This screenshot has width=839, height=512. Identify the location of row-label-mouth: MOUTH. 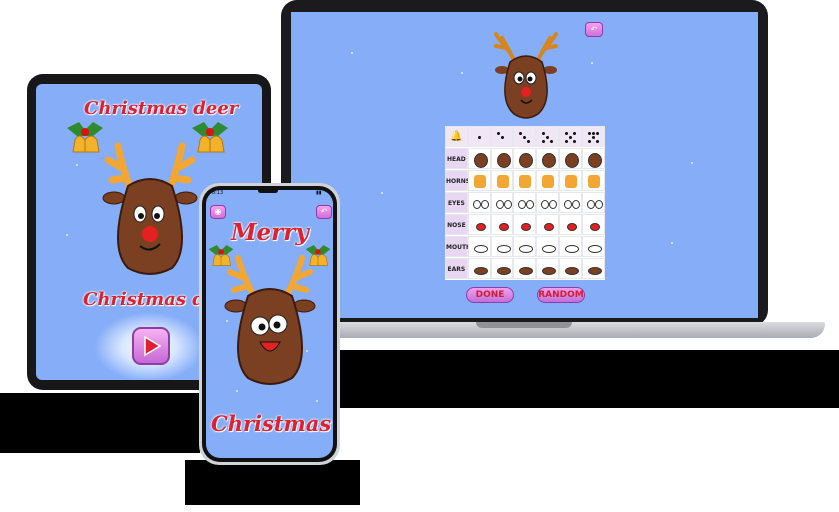
(458, 246).